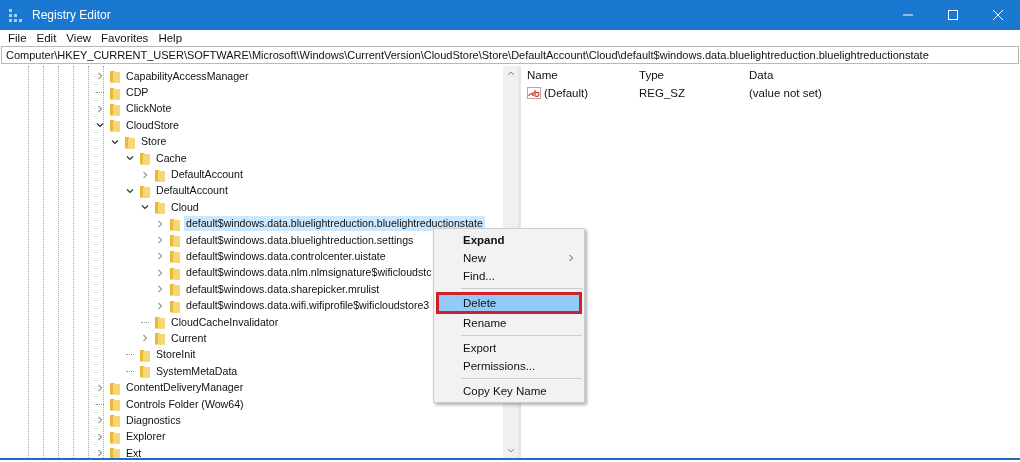  What do you see at coordinates (566, 93) in the screenshot?
I see `table-cell: (Default)` at bounding box center [566, 93].